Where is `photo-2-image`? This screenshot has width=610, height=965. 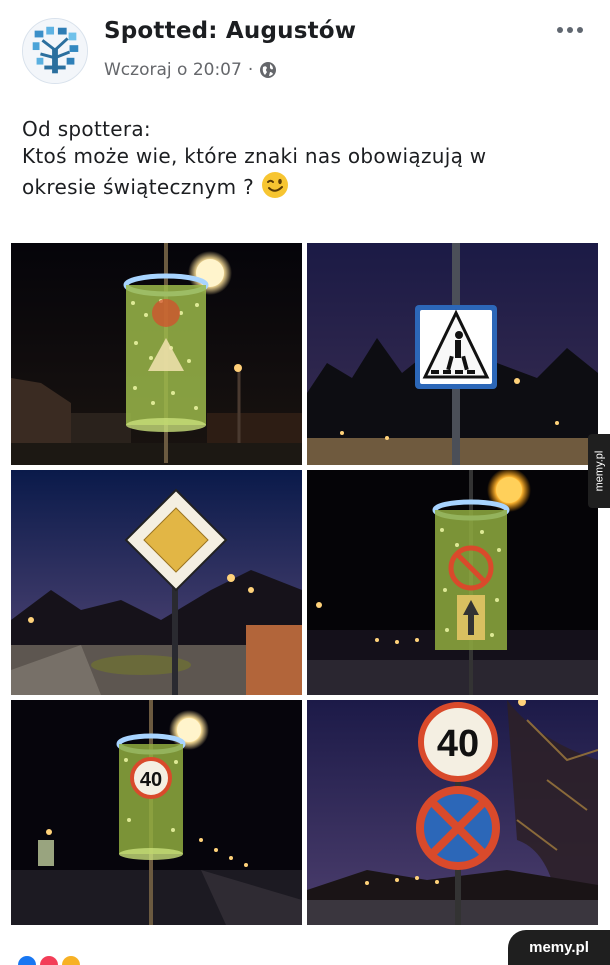
photo-2-image is located at coordinates (452, 354).